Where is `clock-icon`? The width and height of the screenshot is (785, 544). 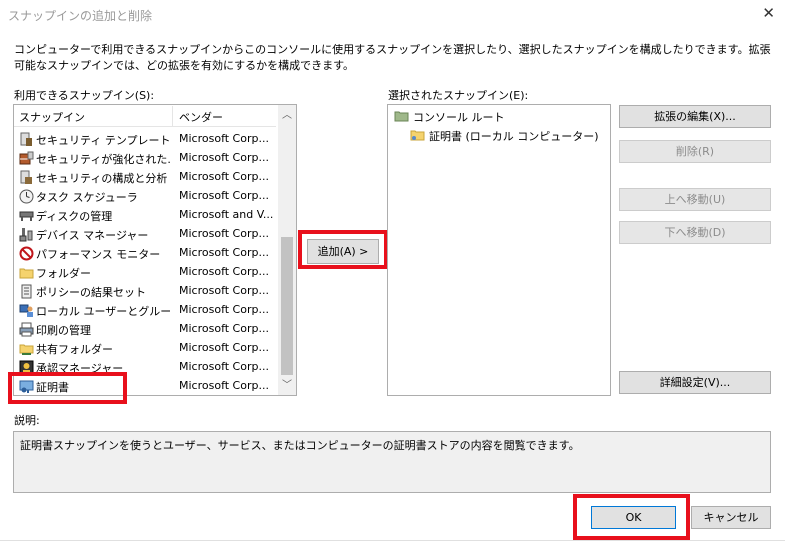 clock-icon is located at coordinates (26, 196).